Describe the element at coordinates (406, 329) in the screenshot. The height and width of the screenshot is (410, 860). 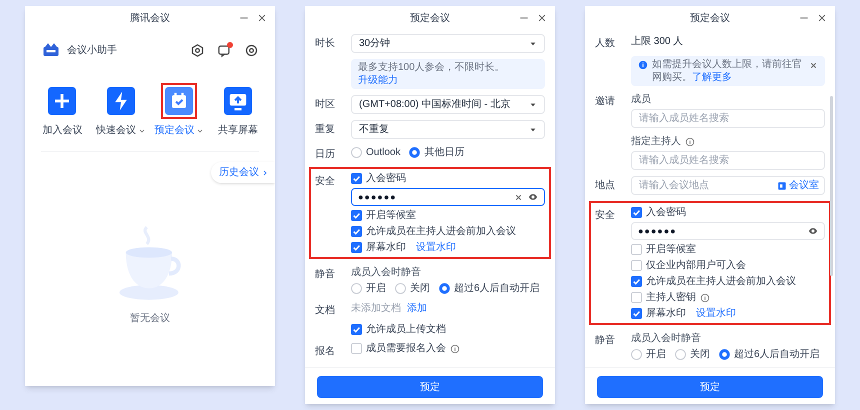
I see `checkbox-label: 允许成员上传文档` at that location.